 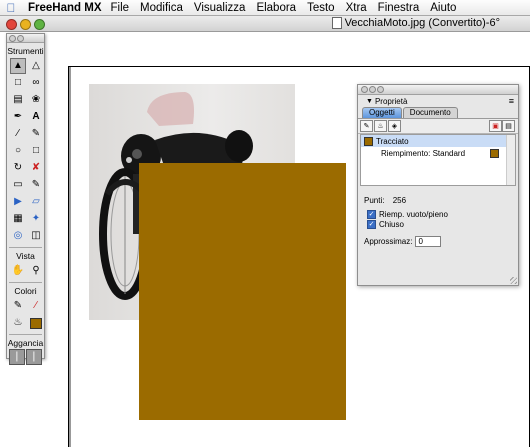 What do you see at coordinates (430, 112) in the screenshot?
I see `tab-documento: Documento` at bounding box center [430, 112].